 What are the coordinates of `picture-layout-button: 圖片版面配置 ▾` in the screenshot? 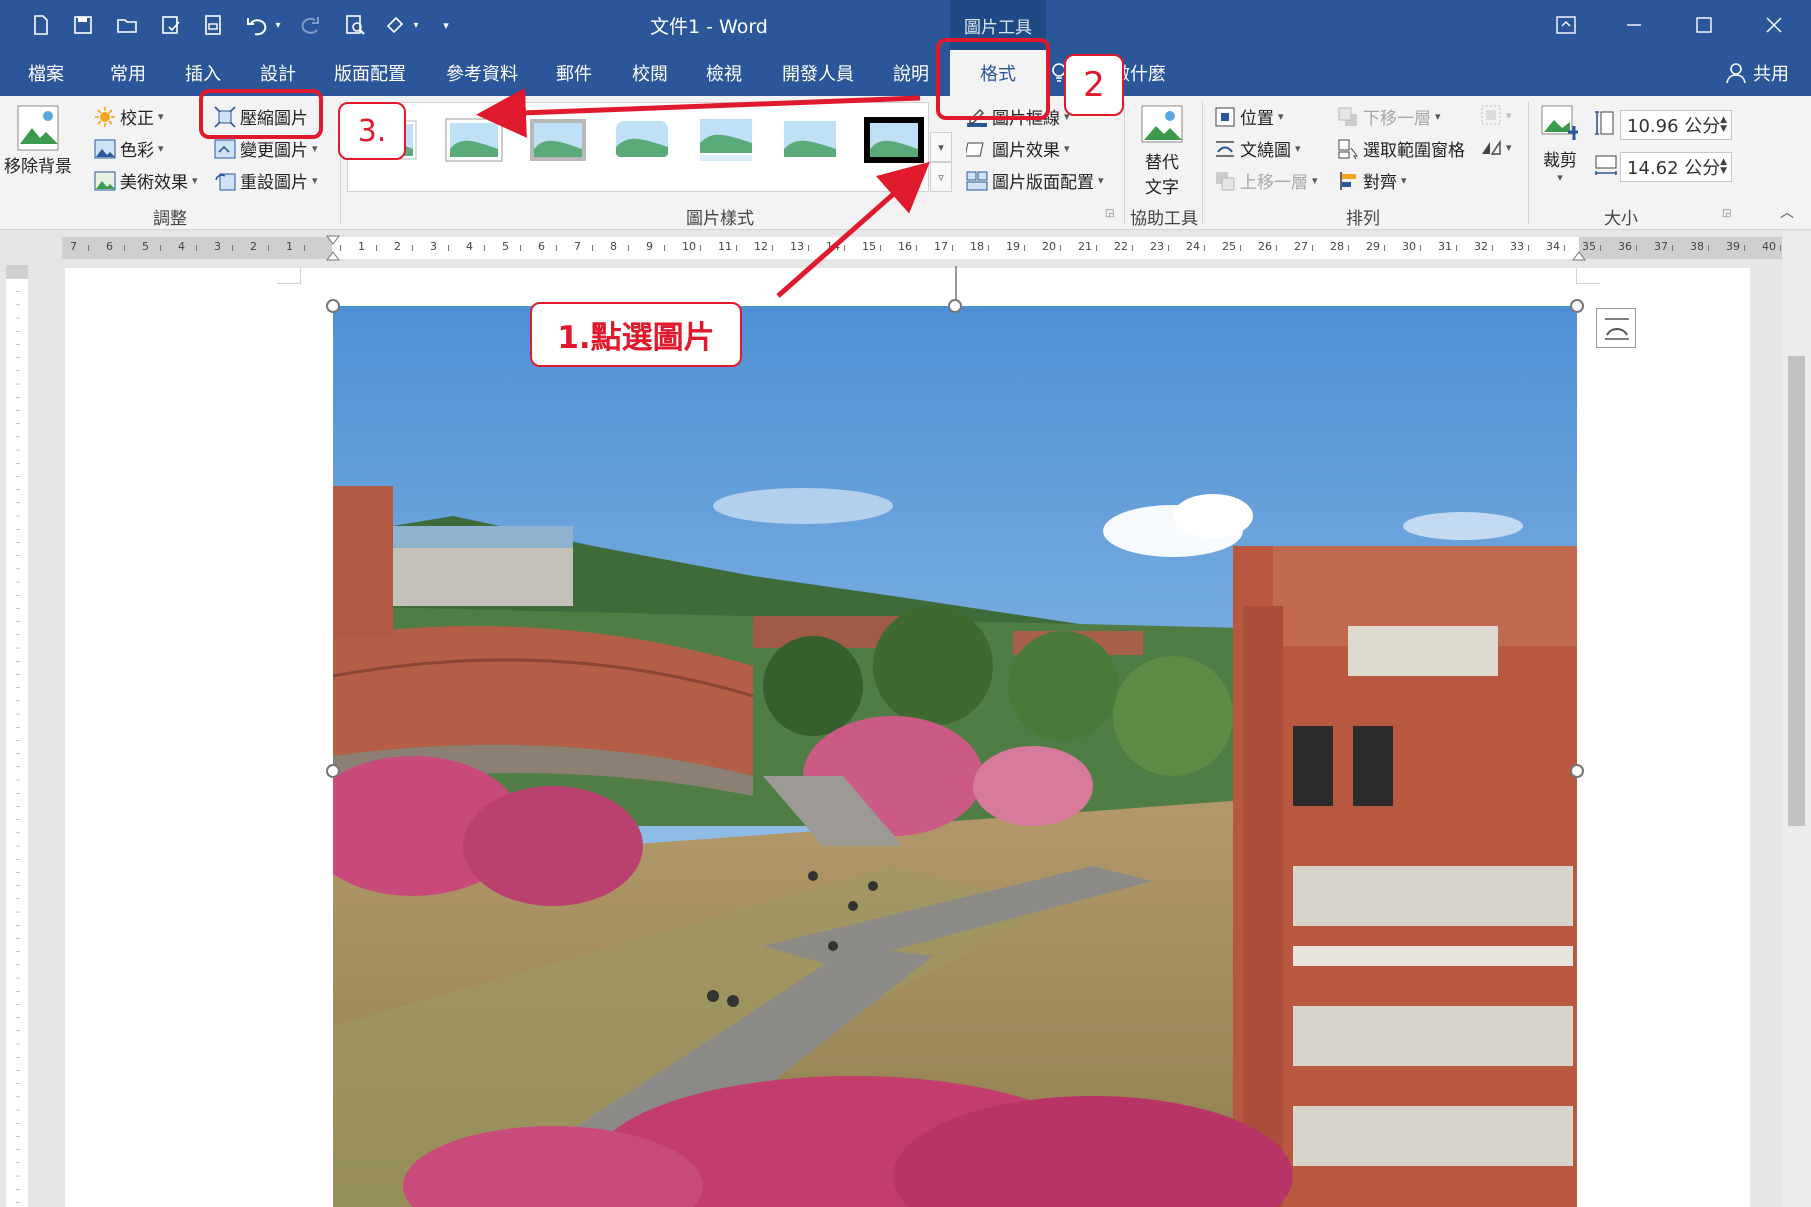 It's located at (1035, 180).